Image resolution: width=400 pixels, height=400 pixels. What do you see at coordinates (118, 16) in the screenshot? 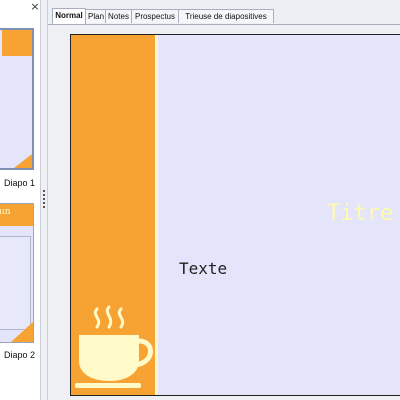
I see `tab-notes: Notes` at bounding box center [118, 16].